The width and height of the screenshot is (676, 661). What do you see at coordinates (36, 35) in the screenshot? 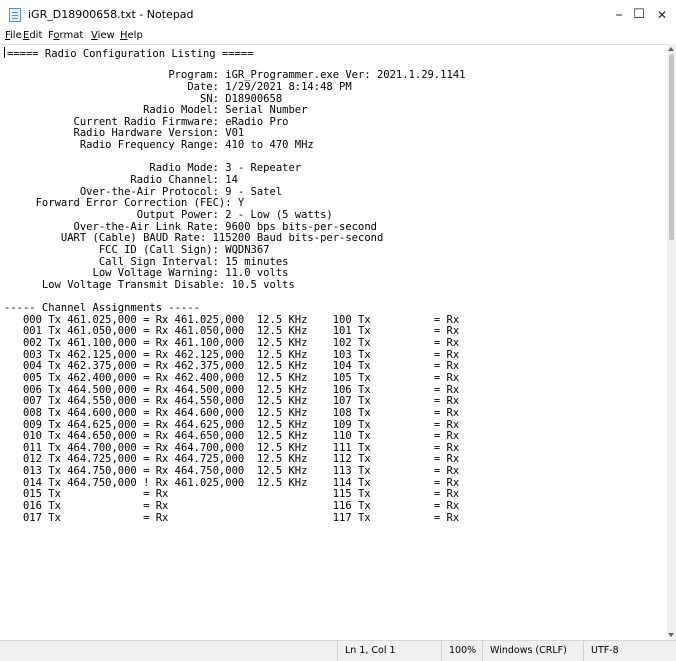
I see `menu-edit-label: dit` at bounding box center [36, 35].